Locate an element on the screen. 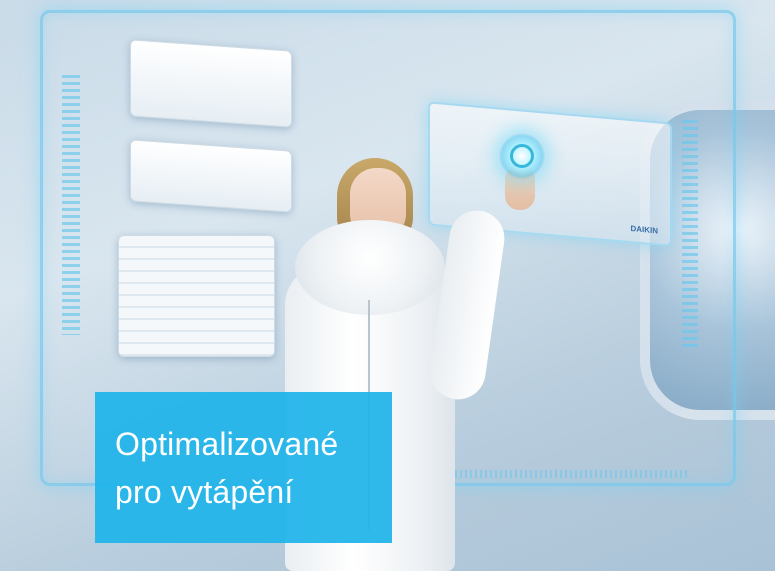 The image size is (775, 571). ac-unit-floor is located at coordinates (196, 296).